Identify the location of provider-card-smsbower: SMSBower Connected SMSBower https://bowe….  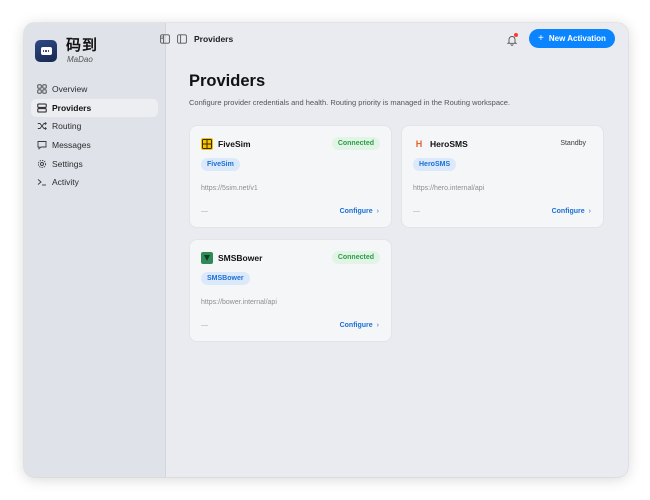
(290, 290).